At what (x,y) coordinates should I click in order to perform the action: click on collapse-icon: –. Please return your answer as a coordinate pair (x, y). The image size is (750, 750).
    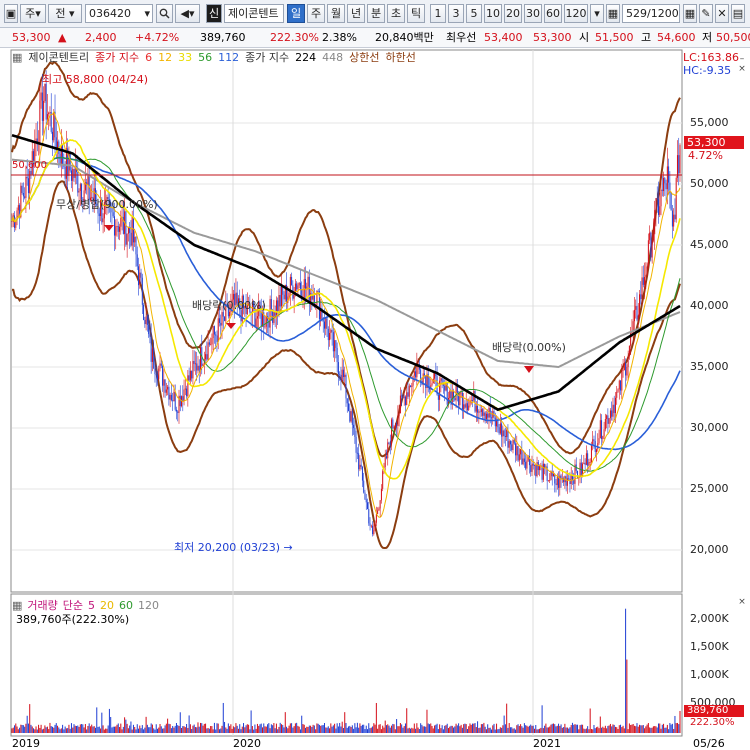
    Looking at the image, I should click on (742, 59).